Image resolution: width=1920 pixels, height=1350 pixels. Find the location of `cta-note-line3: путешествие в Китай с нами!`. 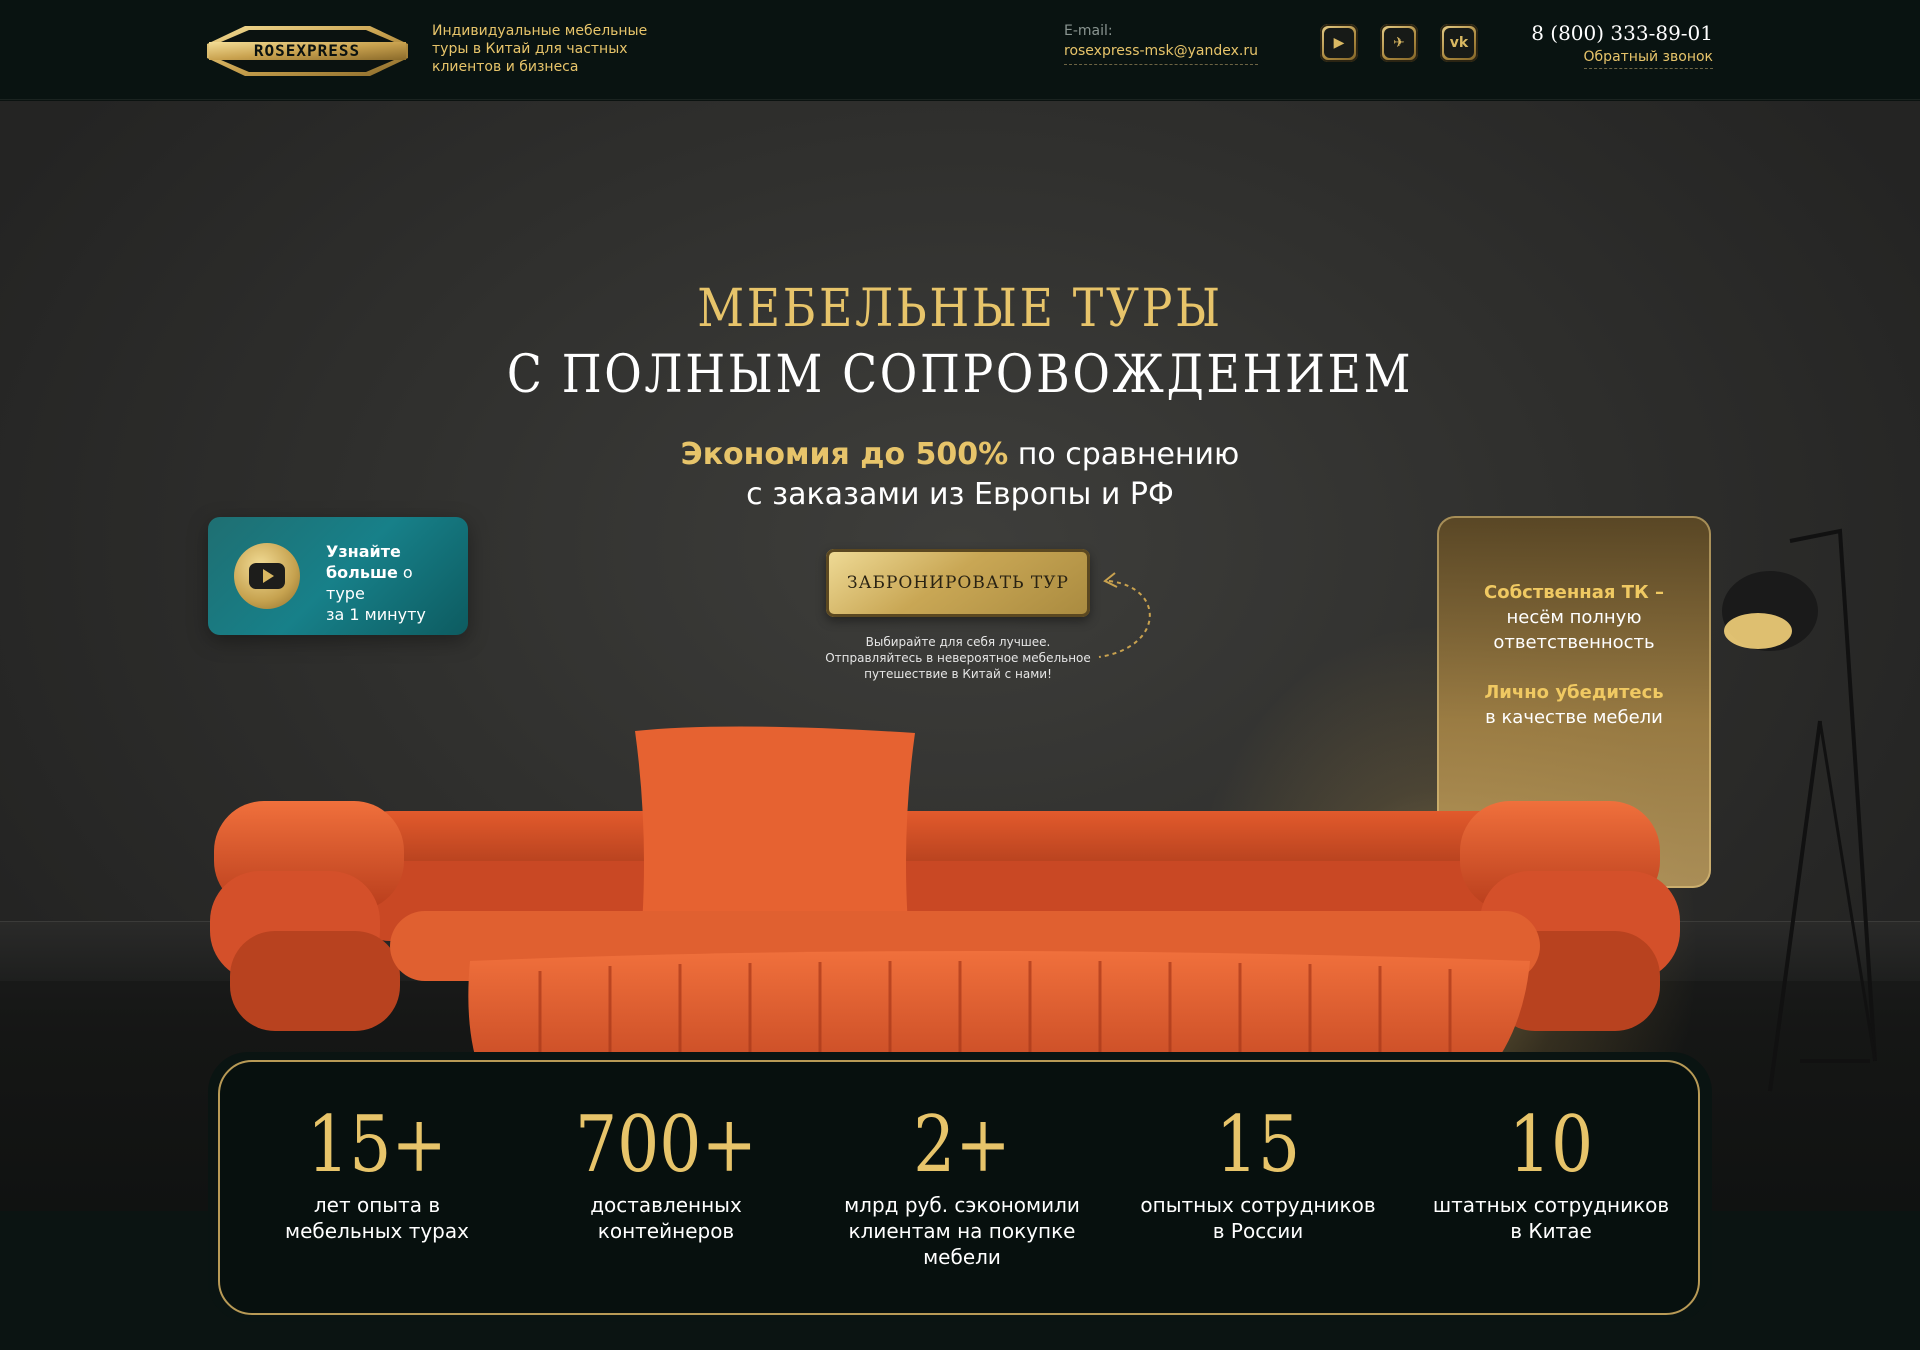

cta-note-line3: путешествие в Китай с нами! is located at coordinates (958, 674).